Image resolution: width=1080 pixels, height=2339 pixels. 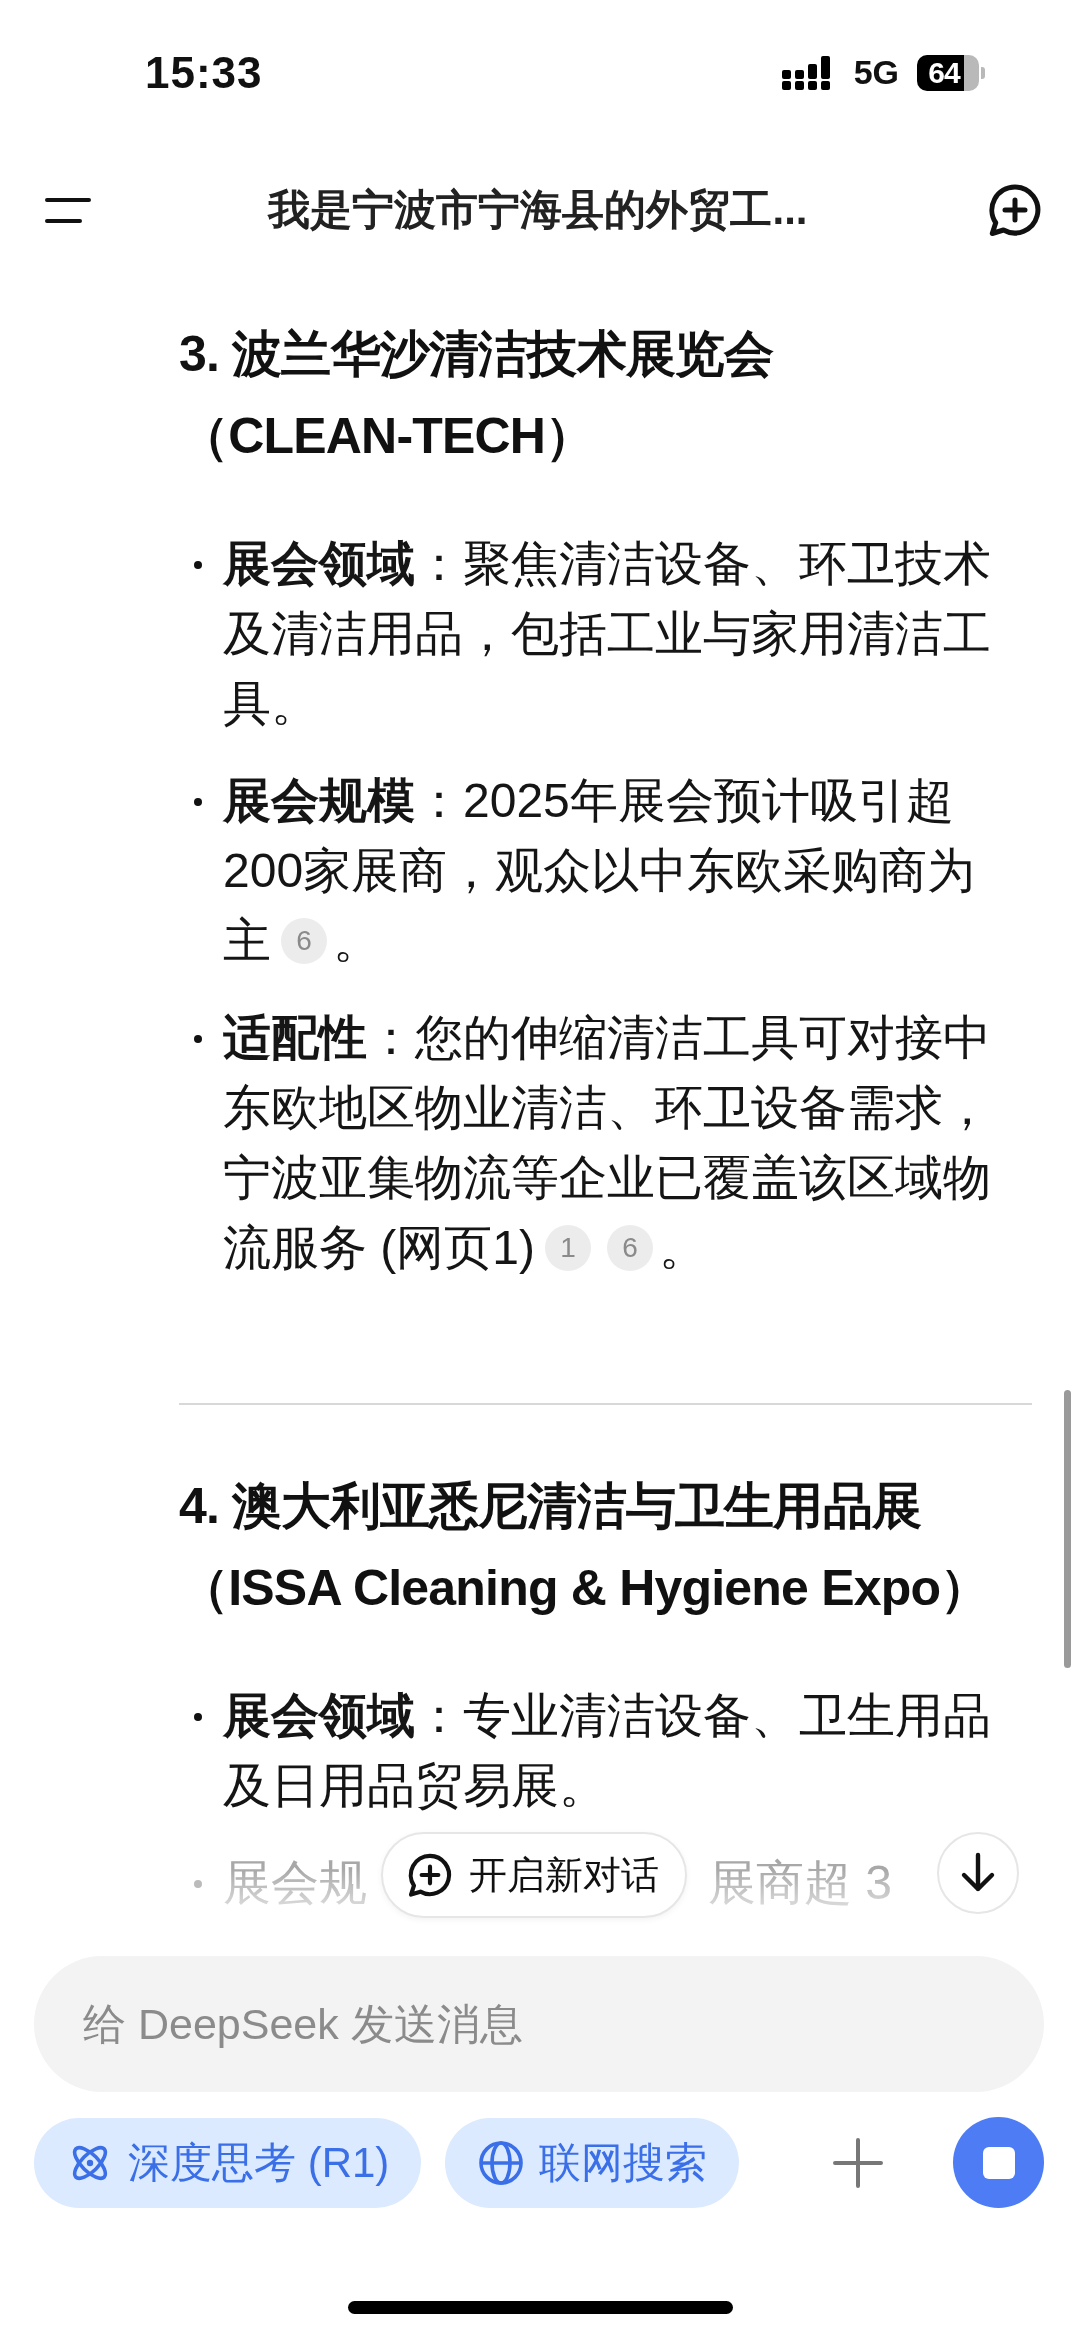 I want to click on citation-badge: 1, so click(x=568, y=1248).